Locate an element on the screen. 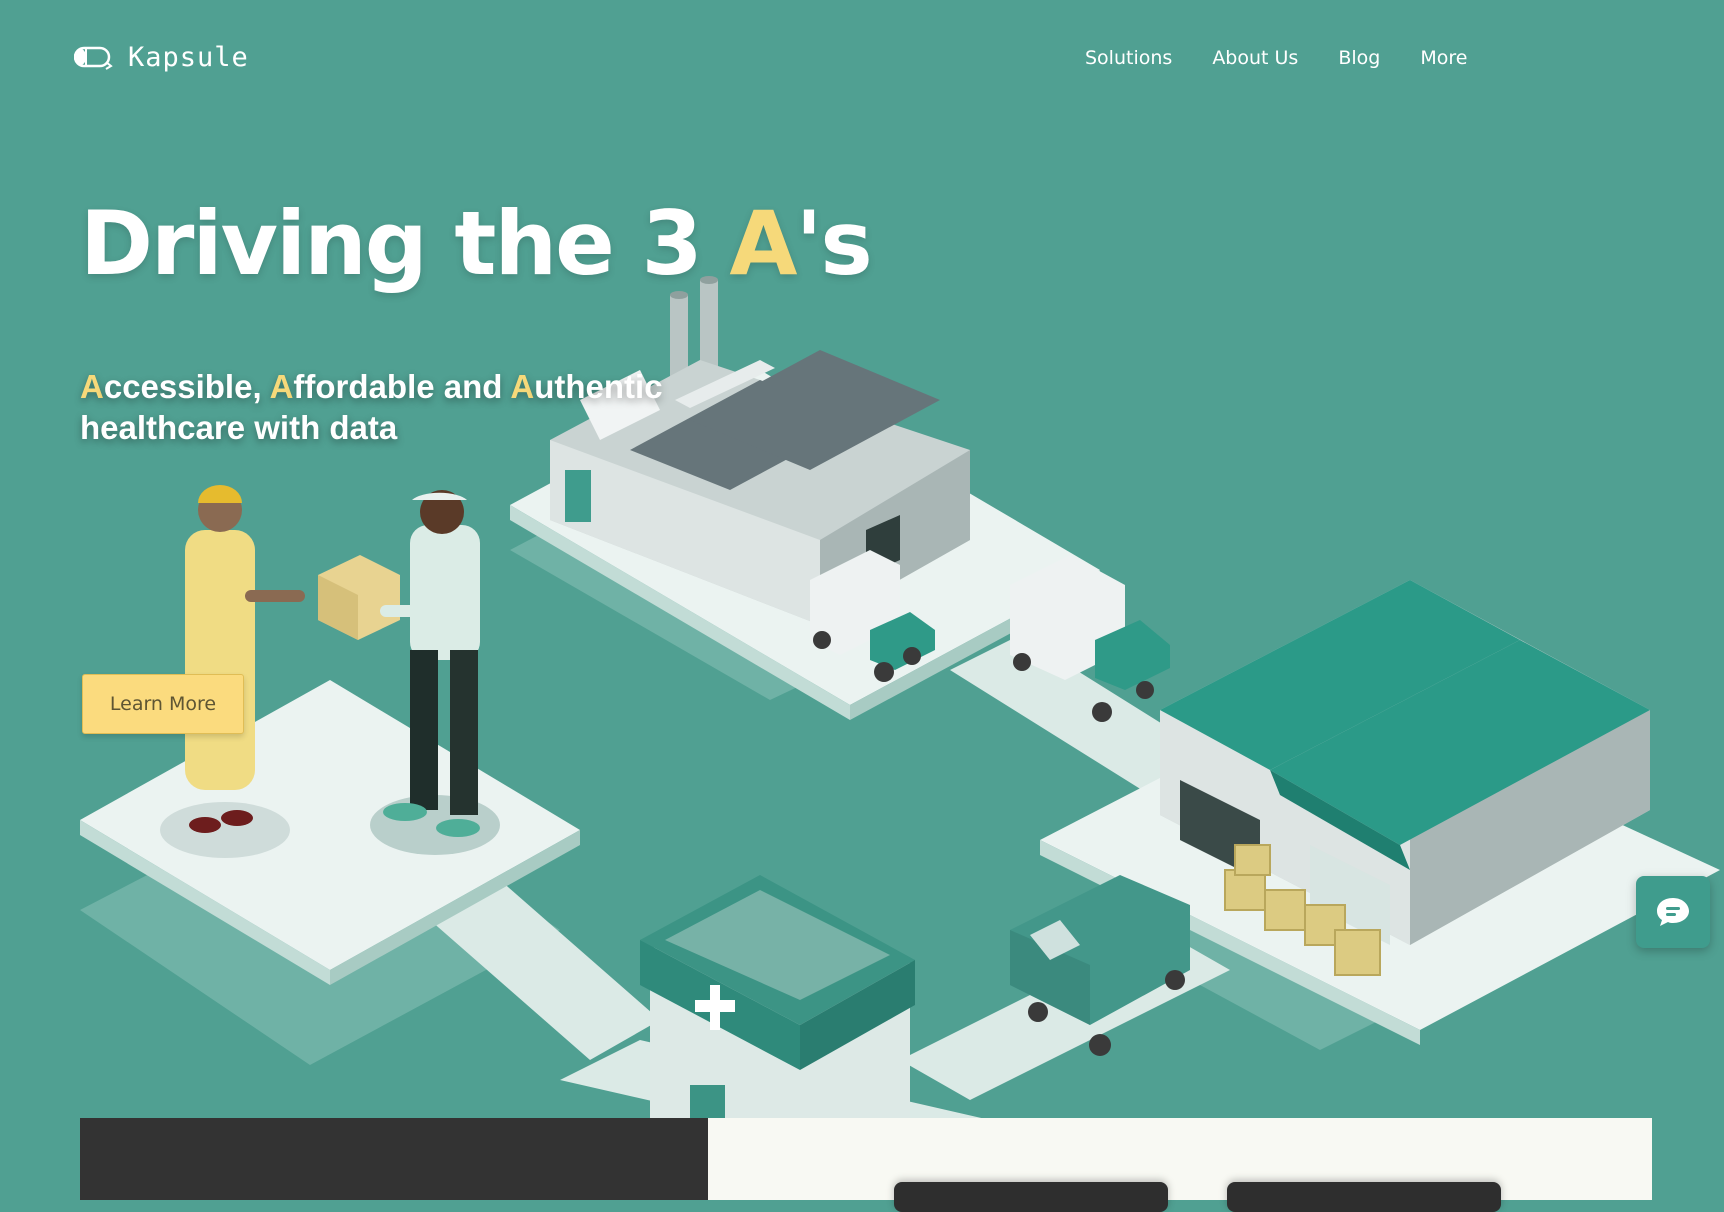 The width and height of the screenshot is (1724, 1212). package-box is located at coordinates (359, 597).